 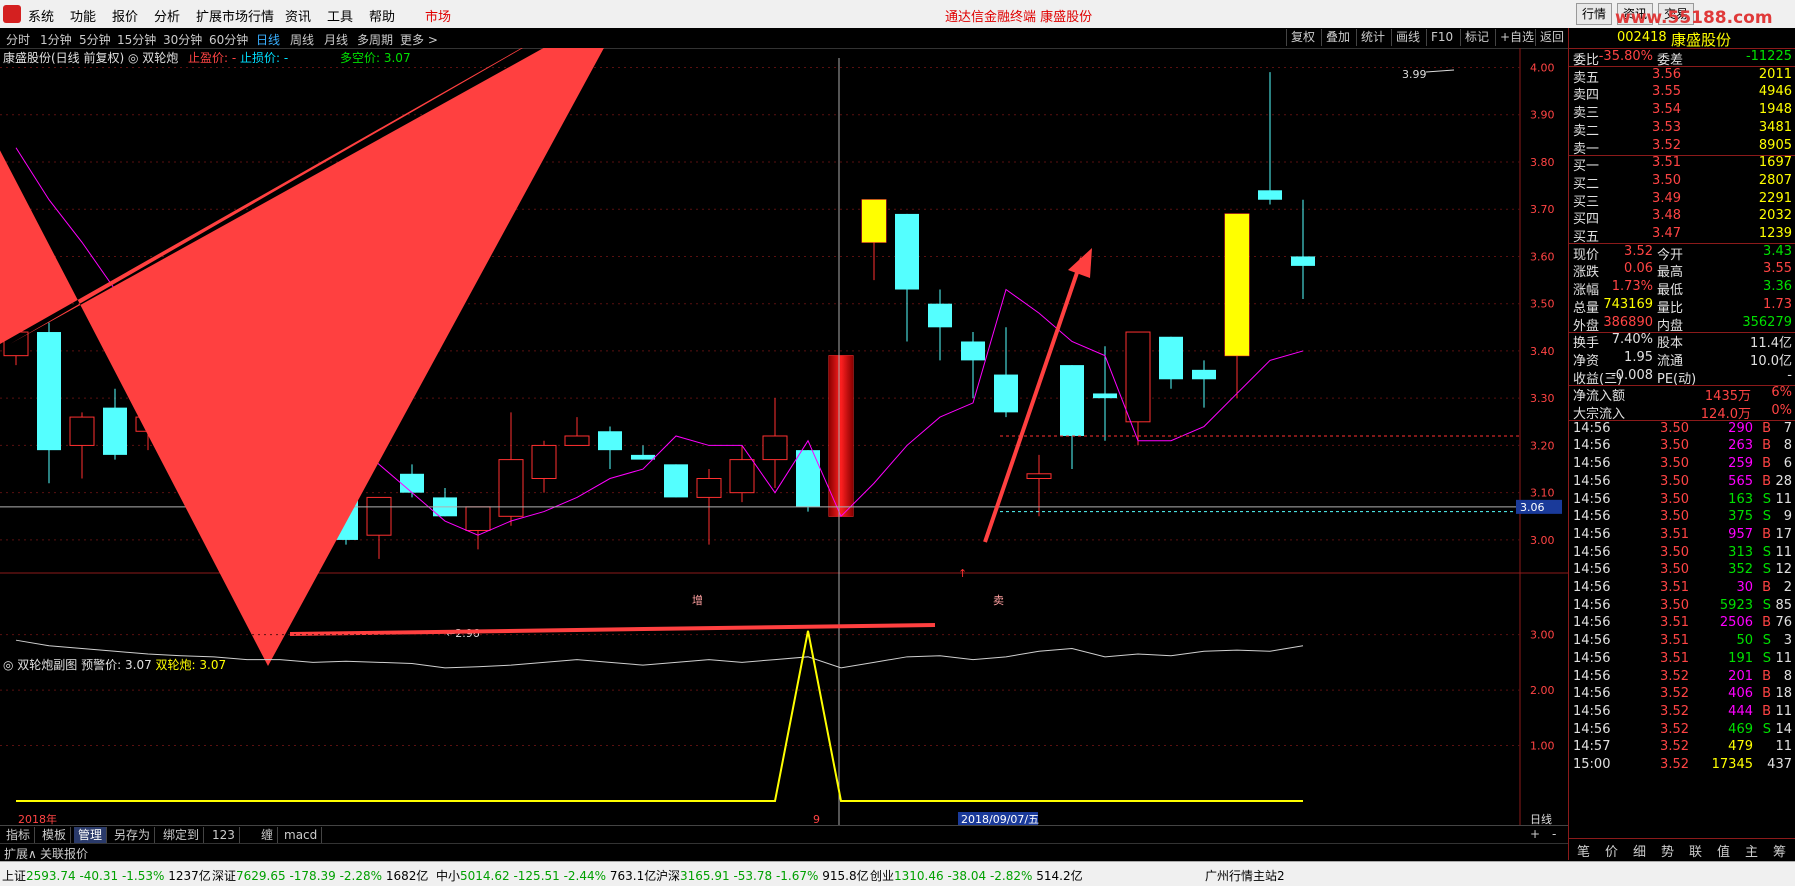 What do you see at coordinates (1611, 850) in the screenshot?
I see `detail-tab: 价` at bounding box center [1611, 850].